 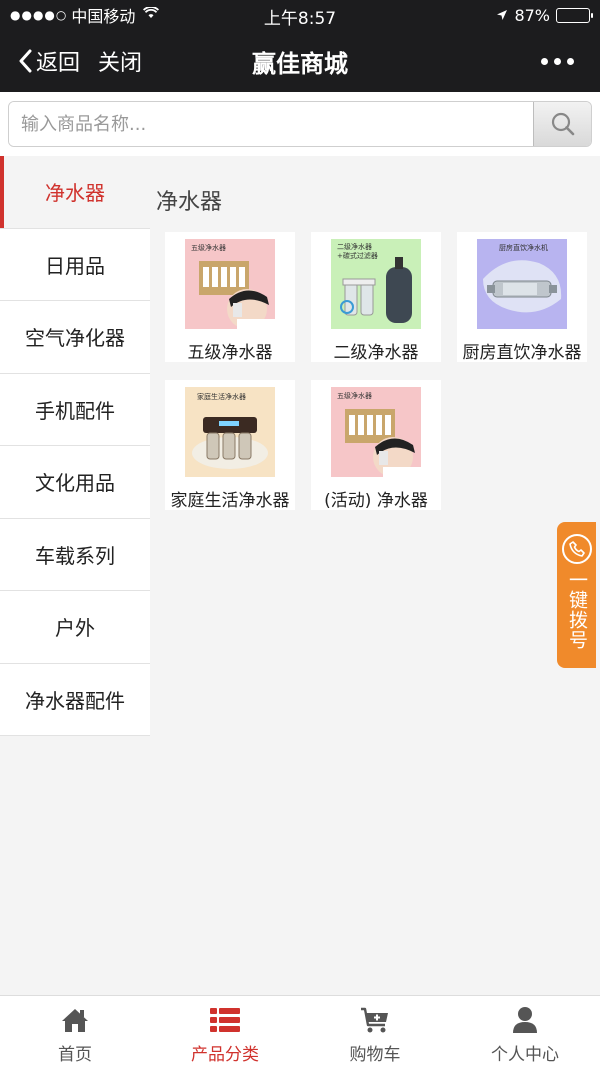 I want to click on tab-label: 个人中心, so click(x=525, y=1055).